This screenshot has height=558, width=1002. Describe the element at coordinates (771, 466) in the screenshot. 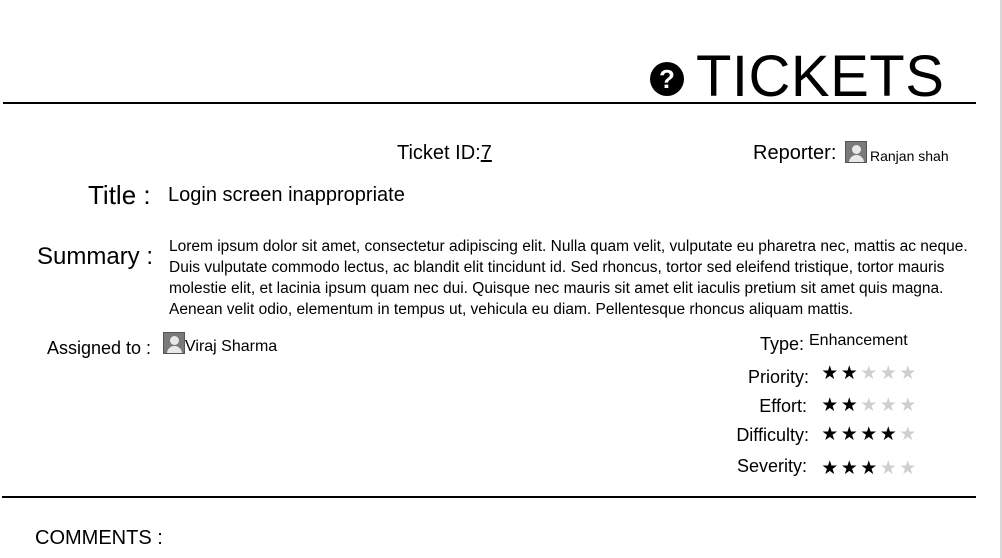

I see `severity-label: Severity:` at that location.